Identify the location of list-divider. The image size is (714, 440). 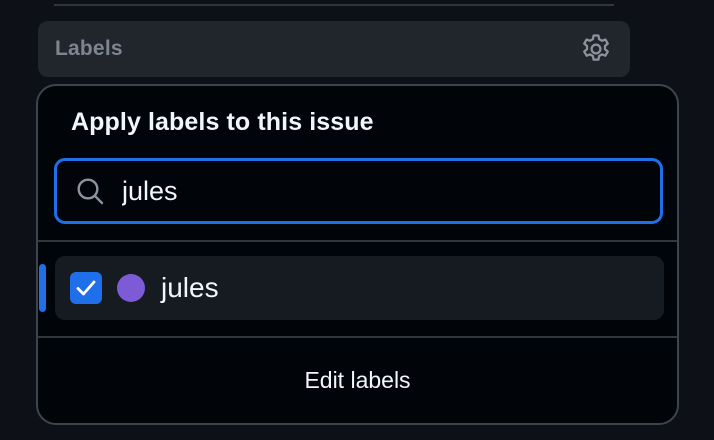
(357, 241).